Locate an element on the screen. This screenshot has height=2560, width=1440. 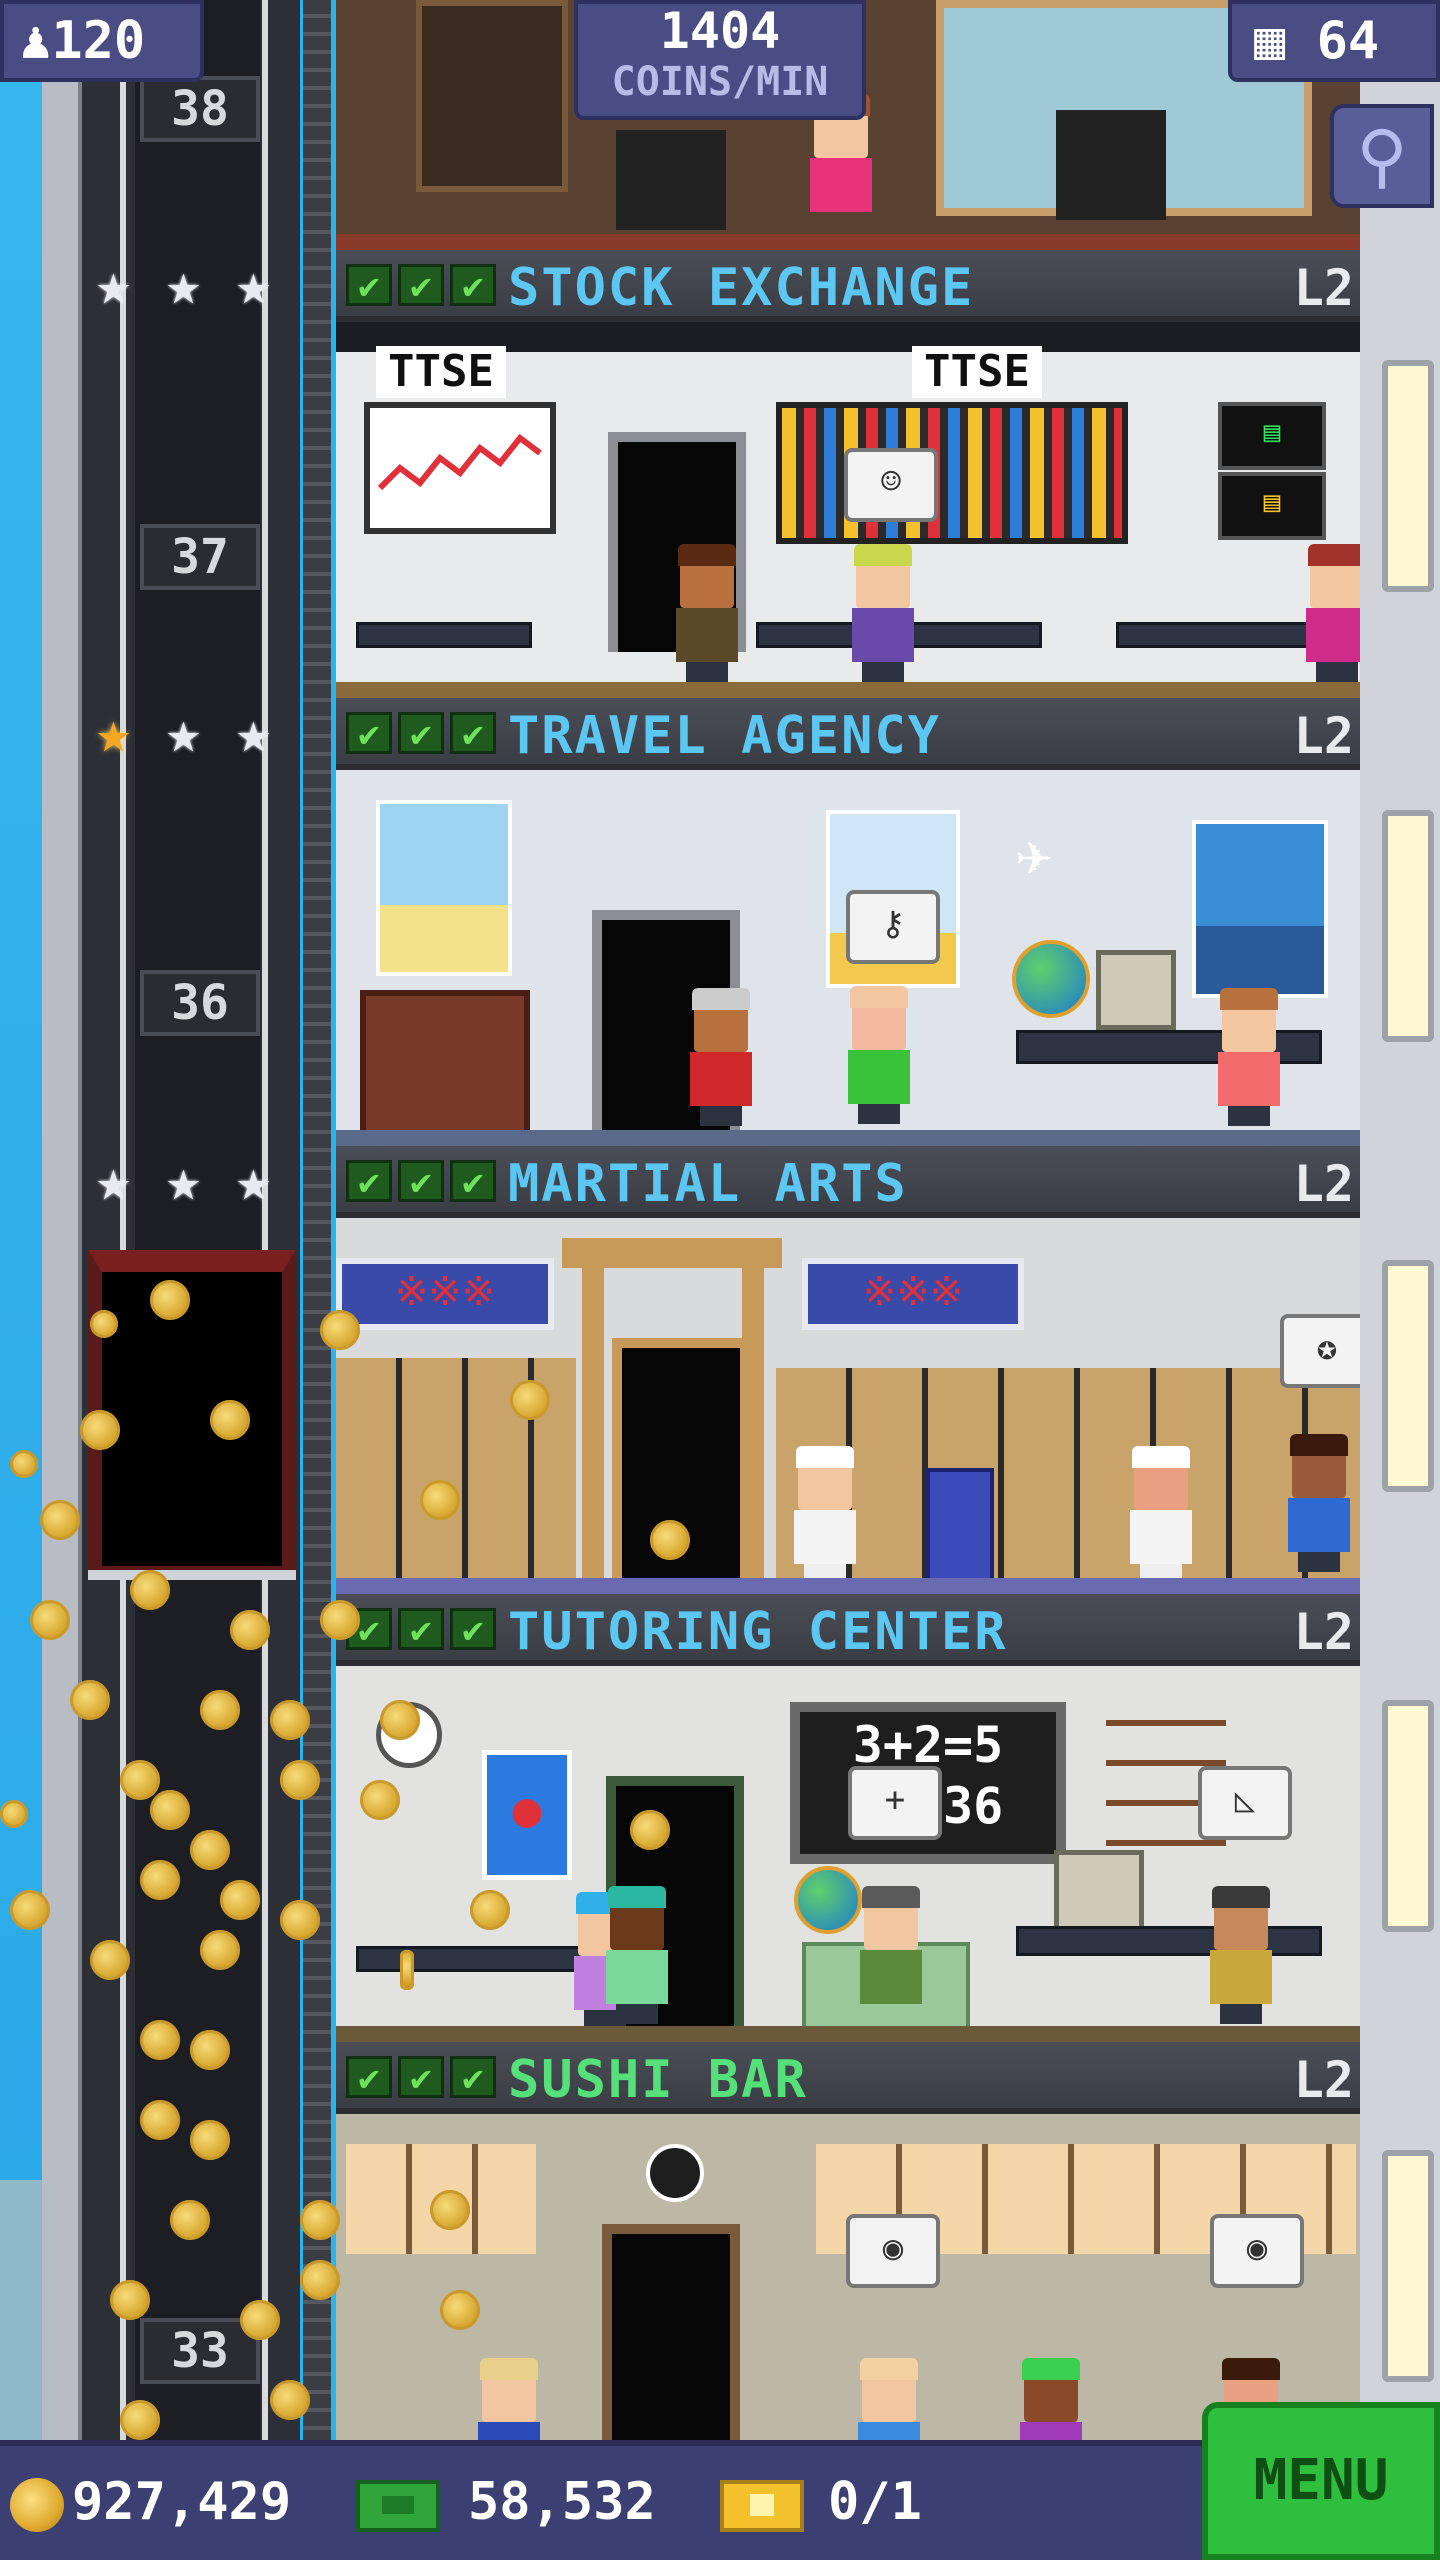
floor-header: ✔ ✔ ✔ MARTIAL ARTS L2 is located at coordinates (848, 1182).